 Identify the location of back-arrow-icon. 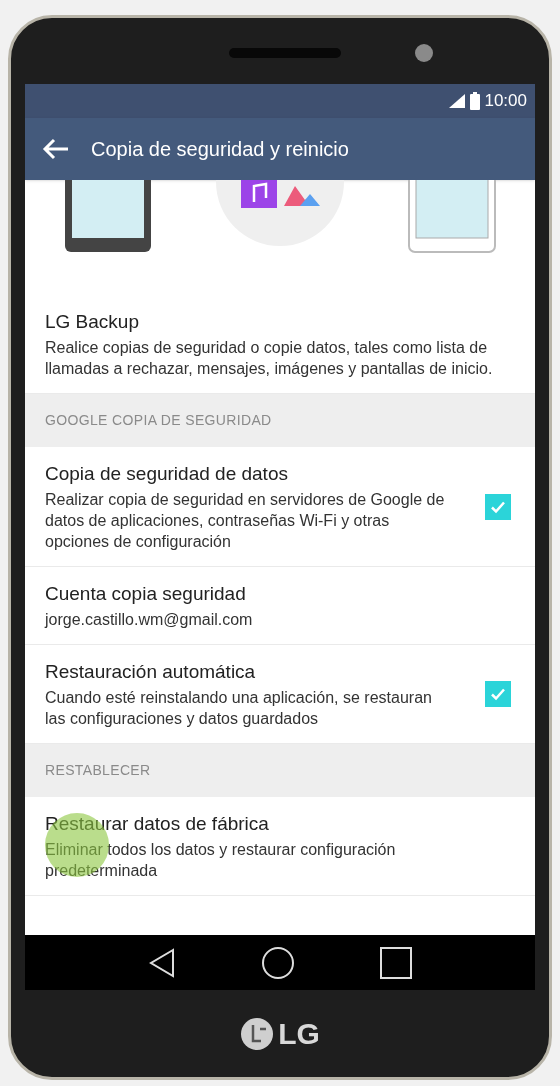
(56, 149).